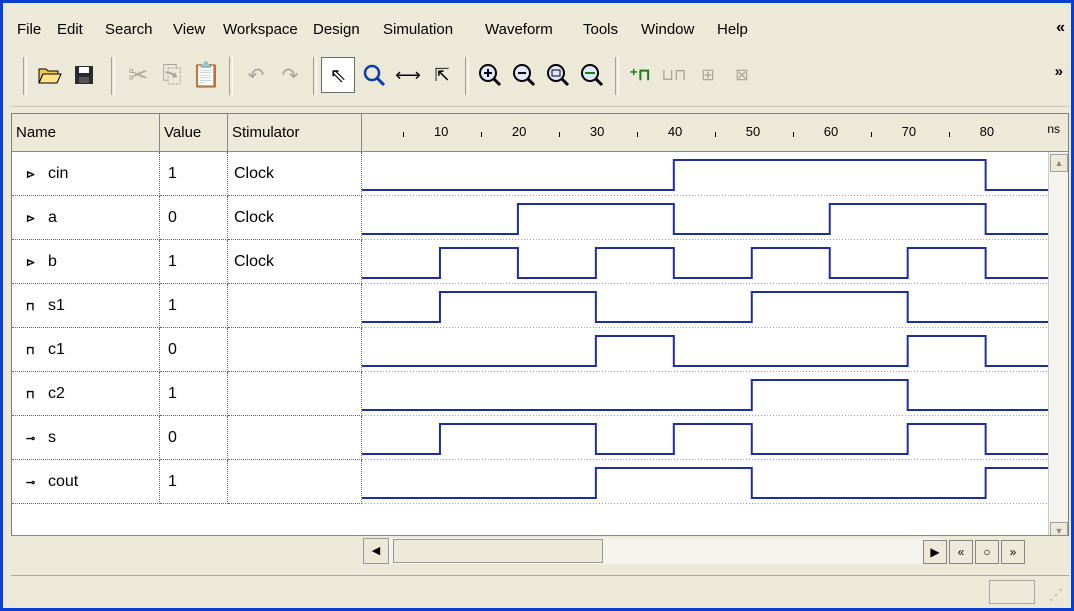 The height and width of the screenshot is (611, 1074). I want to click on menu-design: Design, so click(336, 29).